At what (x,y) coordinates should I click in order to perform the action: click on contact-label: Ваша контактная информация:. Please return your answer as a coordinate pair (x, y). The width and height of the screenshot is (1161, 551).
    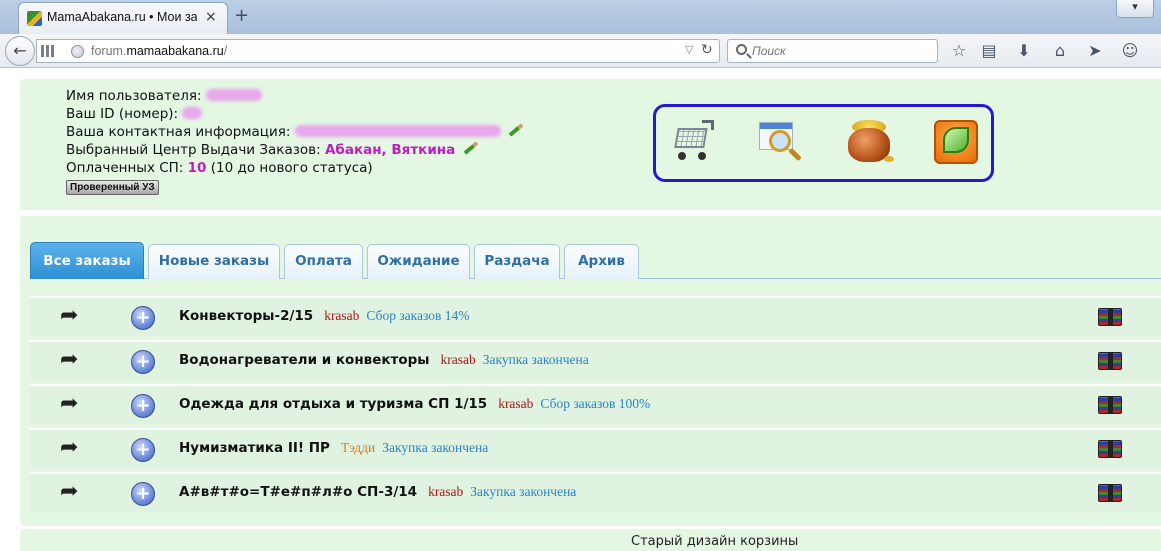
    Looking at the image, I should click on (178, 132).